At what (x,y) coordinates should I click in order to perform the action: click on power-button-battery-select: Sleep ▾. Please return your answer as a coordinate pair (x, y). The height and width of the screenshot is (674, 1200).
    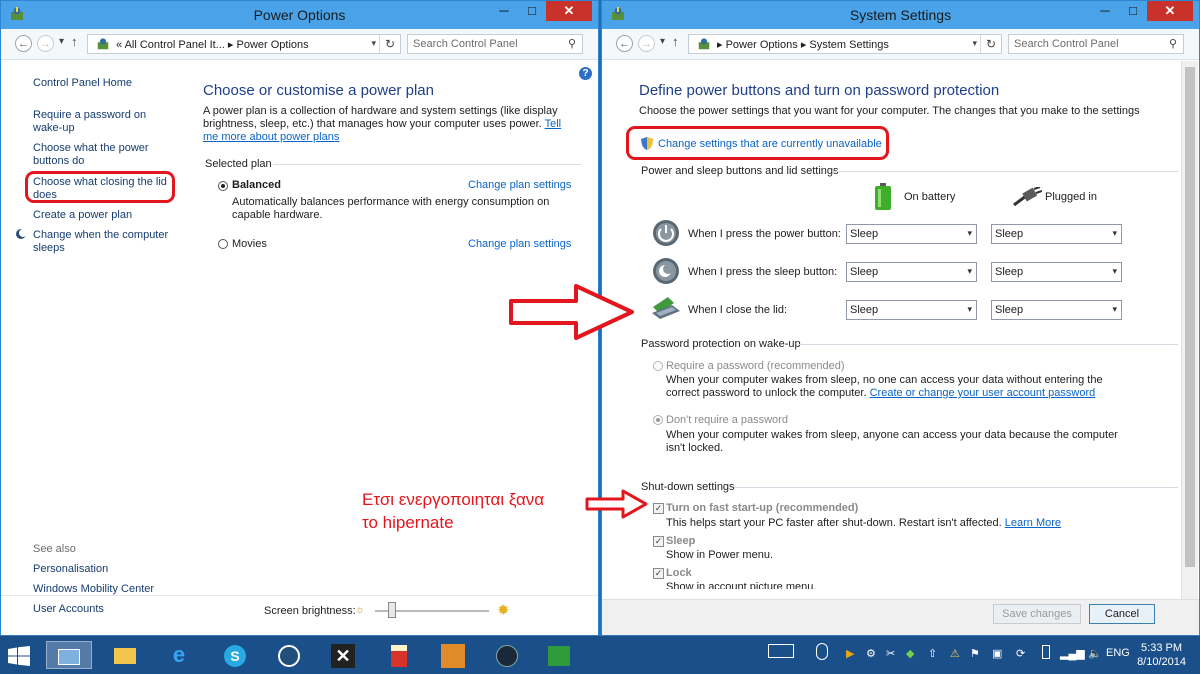
    Looking at the image, I should click on (911, 234).